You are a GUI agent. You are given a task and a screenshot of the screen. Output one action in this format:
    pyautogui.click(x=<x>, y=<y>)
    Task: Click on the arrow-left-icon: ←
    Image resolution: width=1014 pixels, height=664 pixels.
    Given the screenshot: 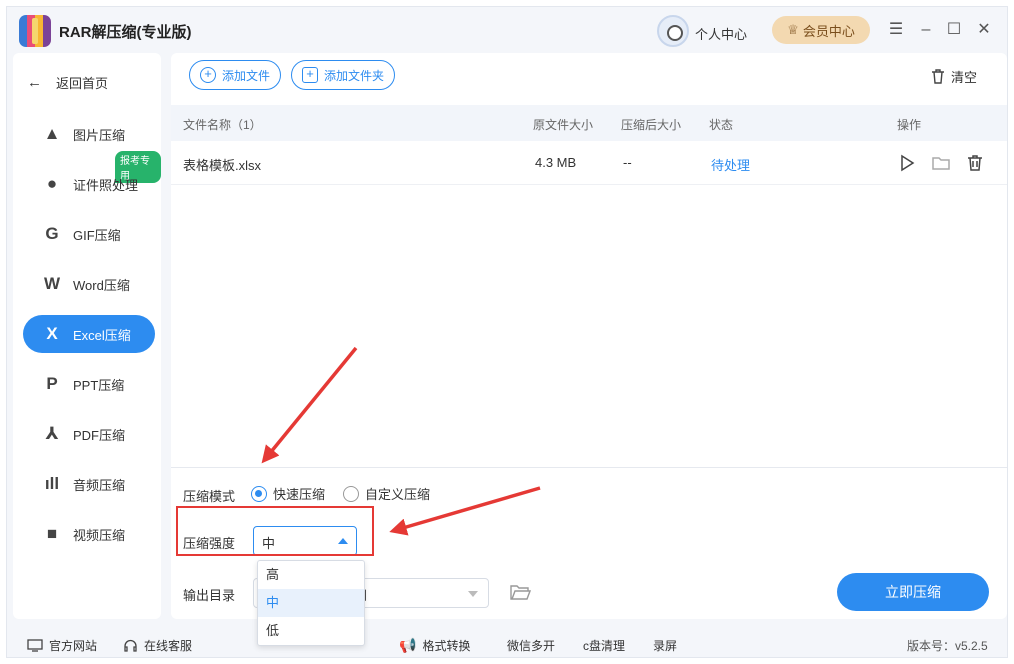 What is the action you would take?
    pyautogui.click(x=34, y=82)
    